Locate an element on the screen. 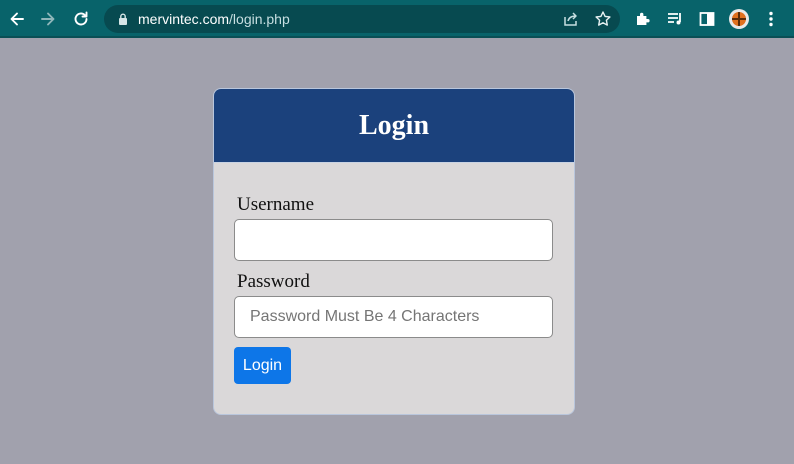 Image resolution: width=794 pixels, height=464 pixels. star-icon is located at coordinates (603, 19).